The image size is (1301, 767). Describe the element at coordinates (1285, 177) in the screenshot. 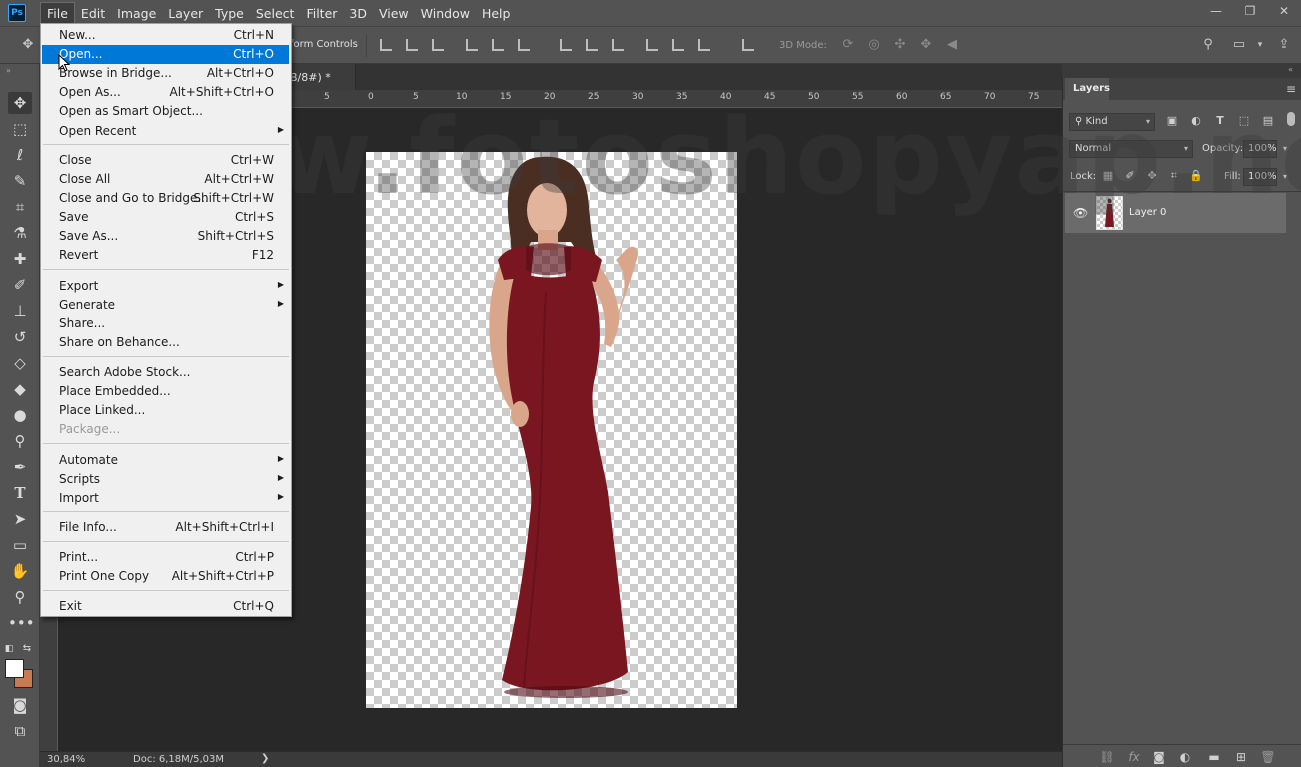

I see `fill-dropdown-icon: ▾` at that location.